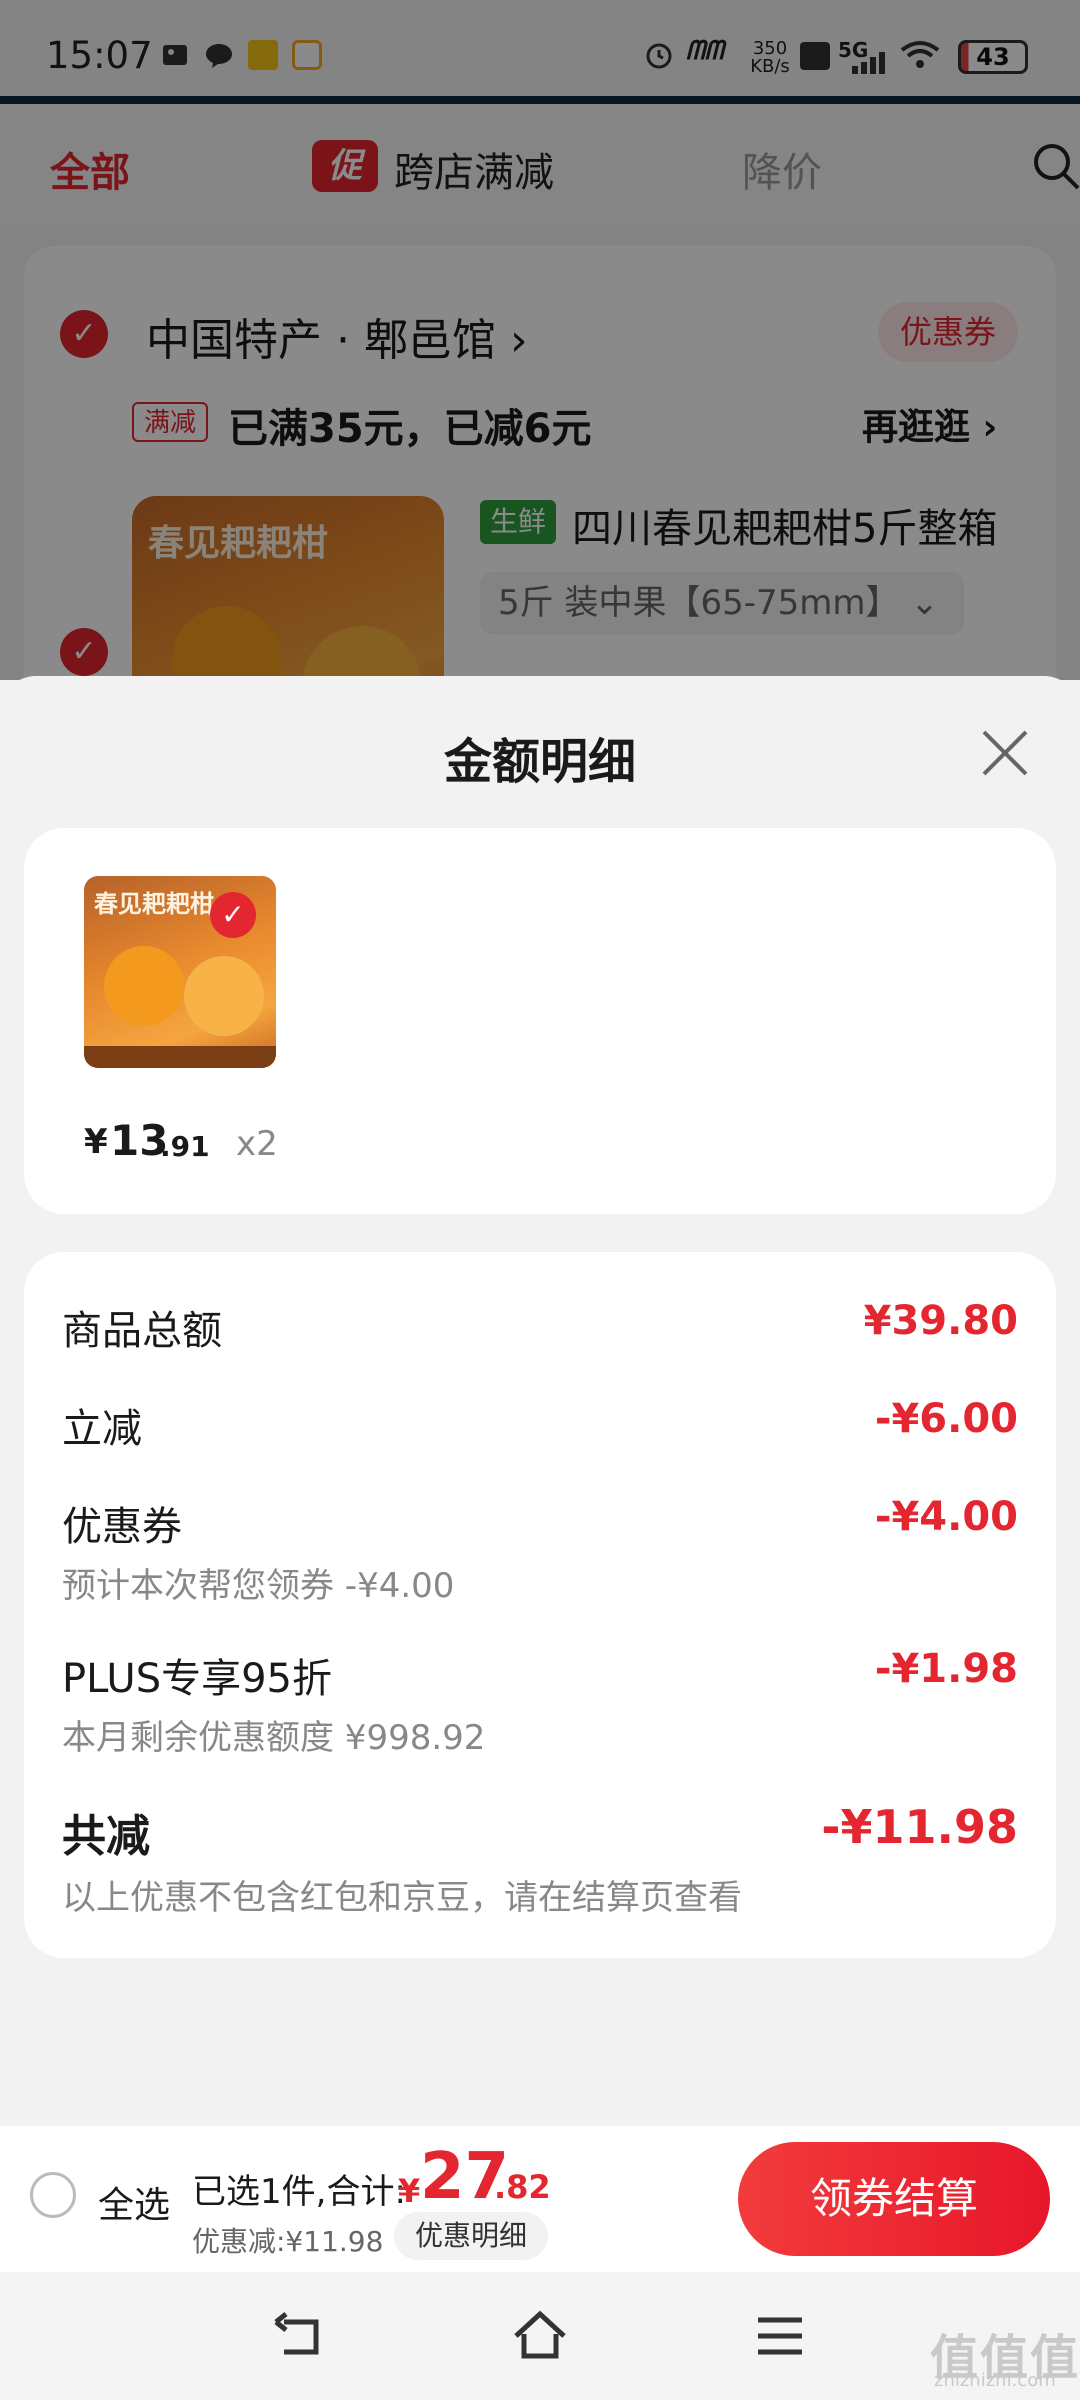 The image size is (1080, 2400). What do you see at coordinates (299, 2192) in the screenshot?
I see `selected-count: 已选1件,合计:` at bounding box center [299, 2192].